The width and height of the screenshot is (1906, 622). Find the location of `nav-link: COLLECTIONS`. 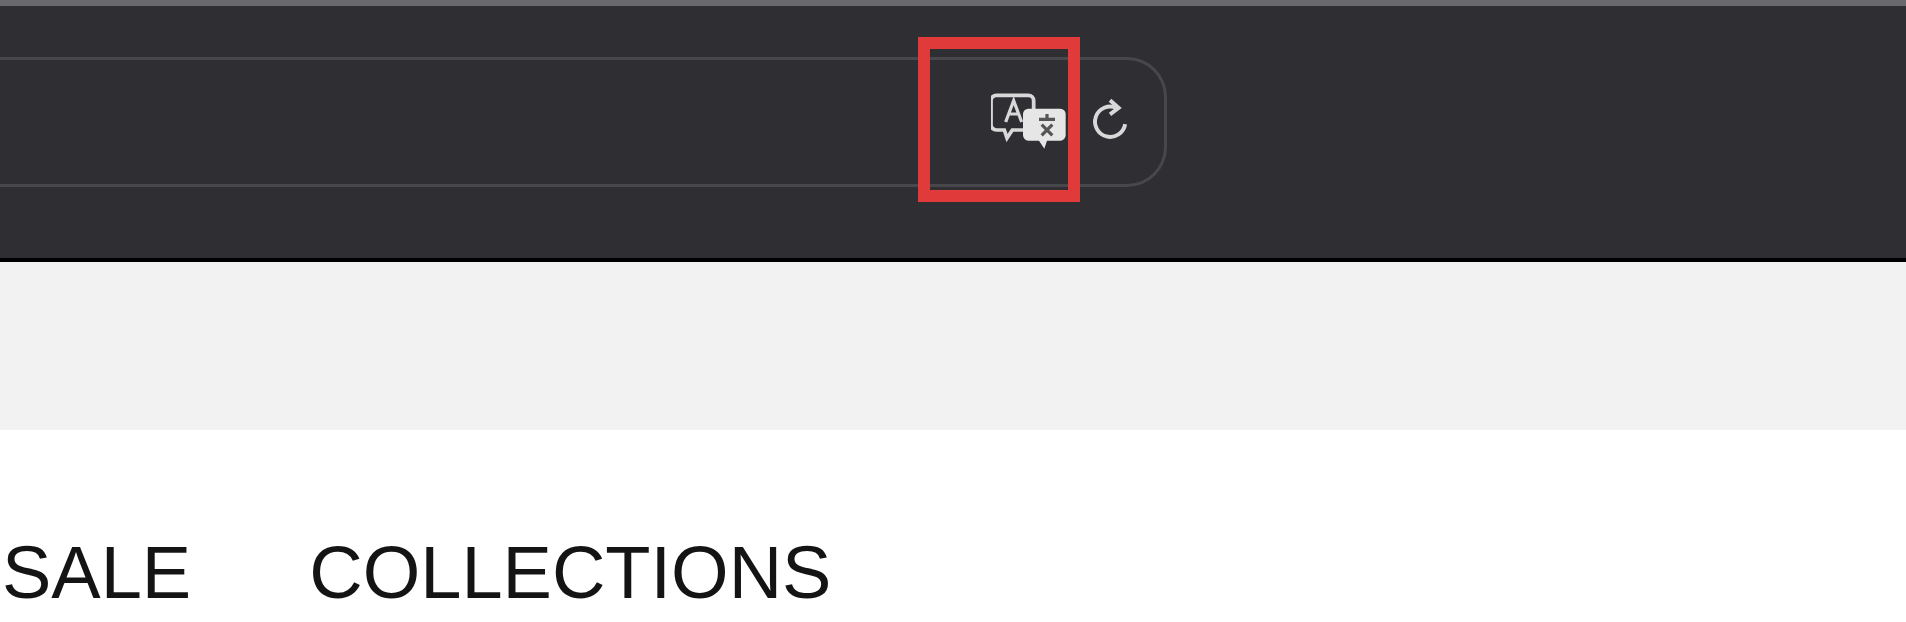

nav-link: COLLECTIONS is located at coordinates (570, 573).